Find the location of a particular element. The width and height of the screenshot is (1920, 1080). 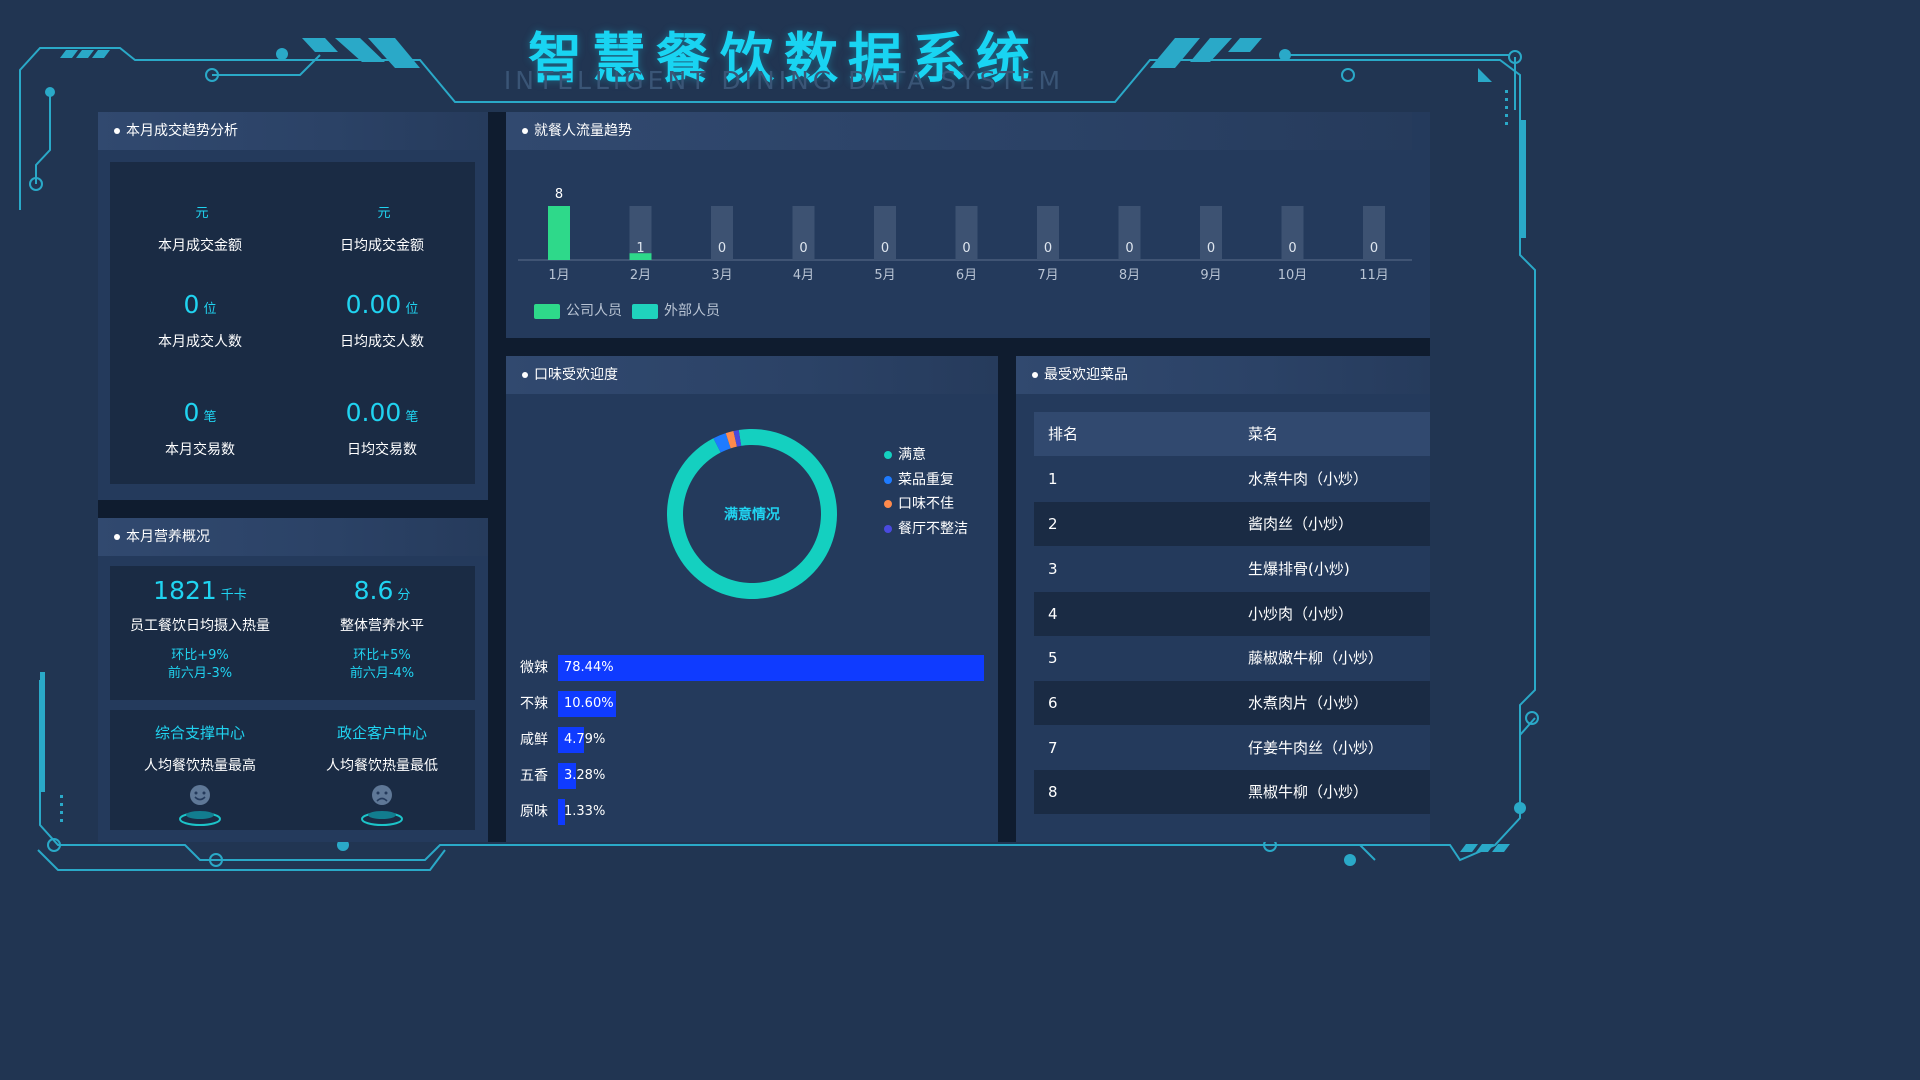

donut-legend-item: 口味不佳 is located at coordinates (919, 503).